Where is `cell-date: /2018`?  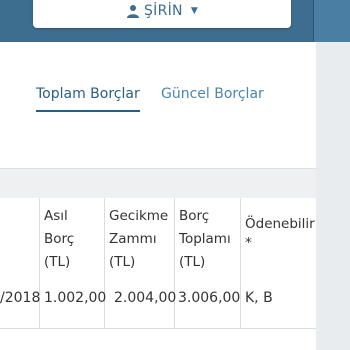
cell-date: /2018 is located at coordinates (20, 298).